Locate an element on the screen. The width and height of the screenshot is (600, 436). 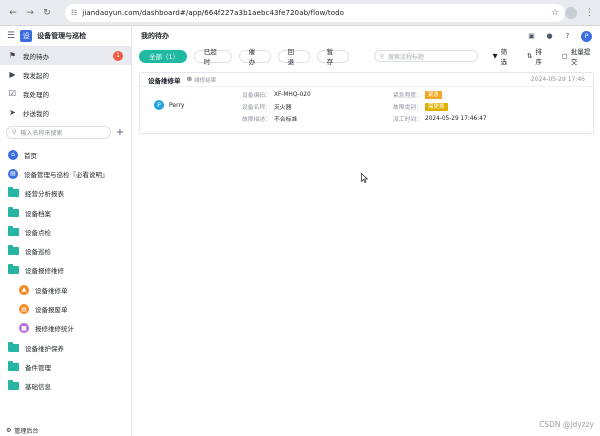
sidebar-item-repair-group: 设备报修维修 is located at coordinates (65, 270).